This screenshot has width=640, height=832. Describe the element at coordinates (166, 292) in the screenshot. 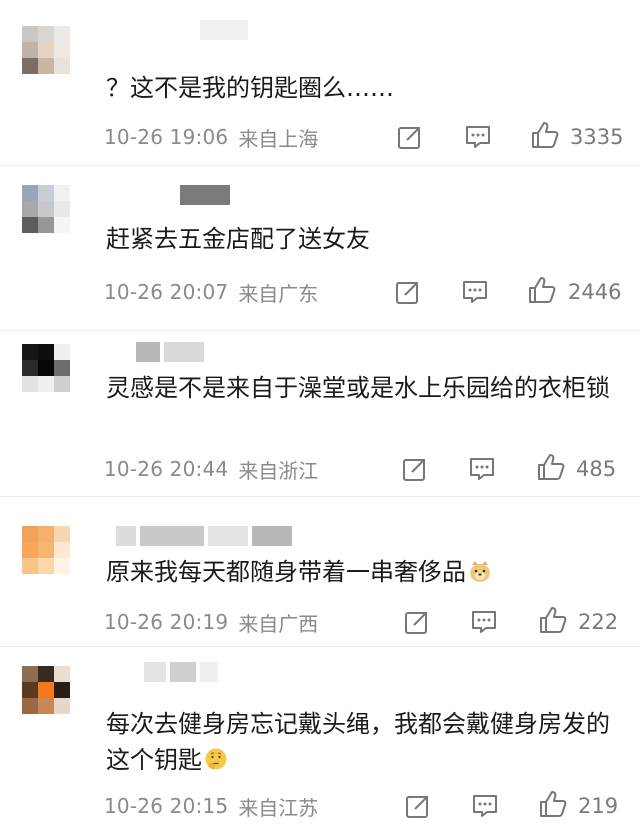

I see `comment-time: 10-26 20:07` at that location.